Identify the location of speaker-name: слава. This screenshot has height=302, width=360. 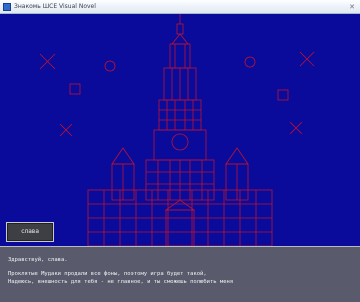
(30, 231).